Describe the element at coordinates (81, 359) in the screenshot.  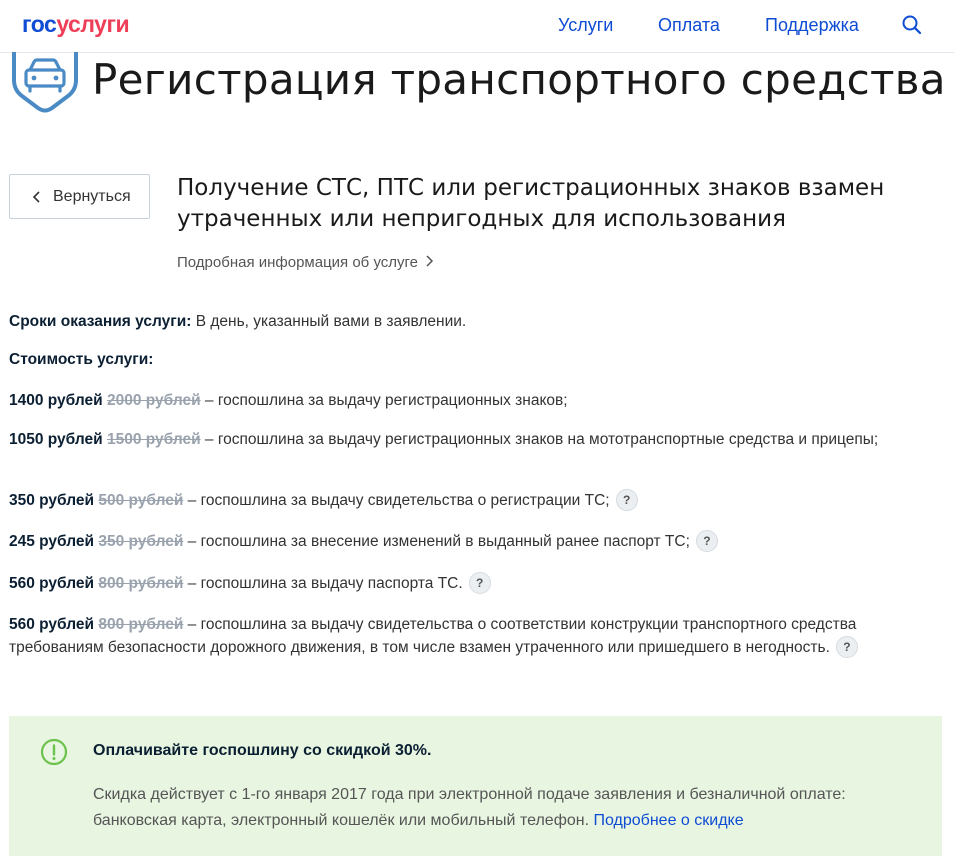
I see `cost-label: Стоимость услуги:` at that location.